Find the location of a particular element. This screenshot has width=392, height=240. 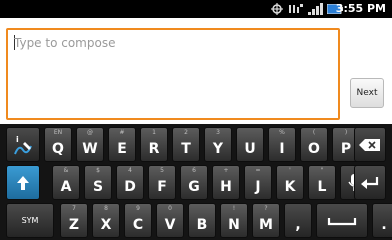

delete-key is located at coordinates (370, 144).